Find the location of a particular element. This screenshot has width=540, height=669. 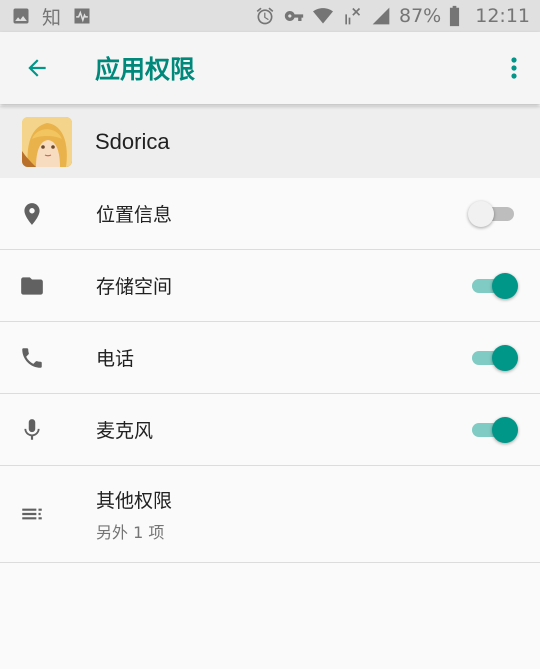

location-toggle is located at coordinates (491, 213).